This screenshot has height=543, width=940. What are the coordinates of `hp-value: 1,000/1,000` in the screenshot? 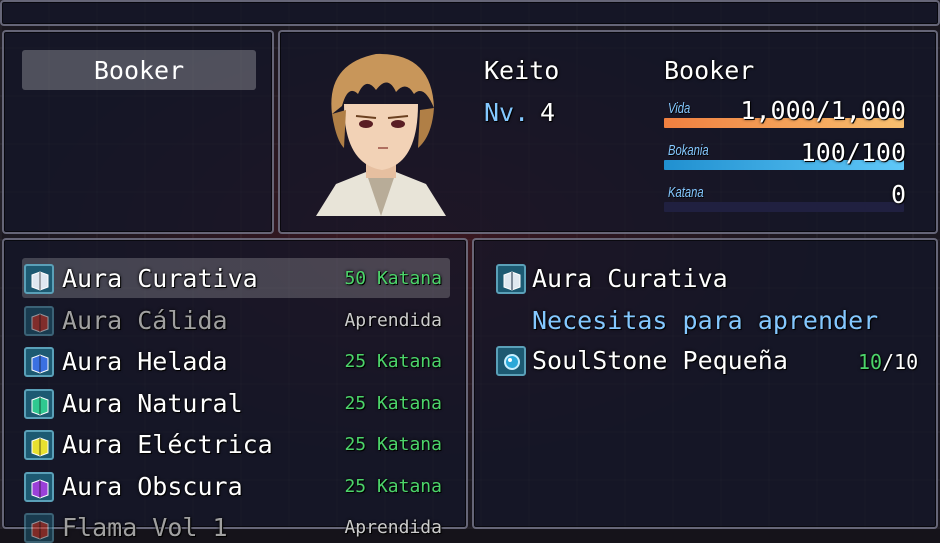 It's located at (823, 110).